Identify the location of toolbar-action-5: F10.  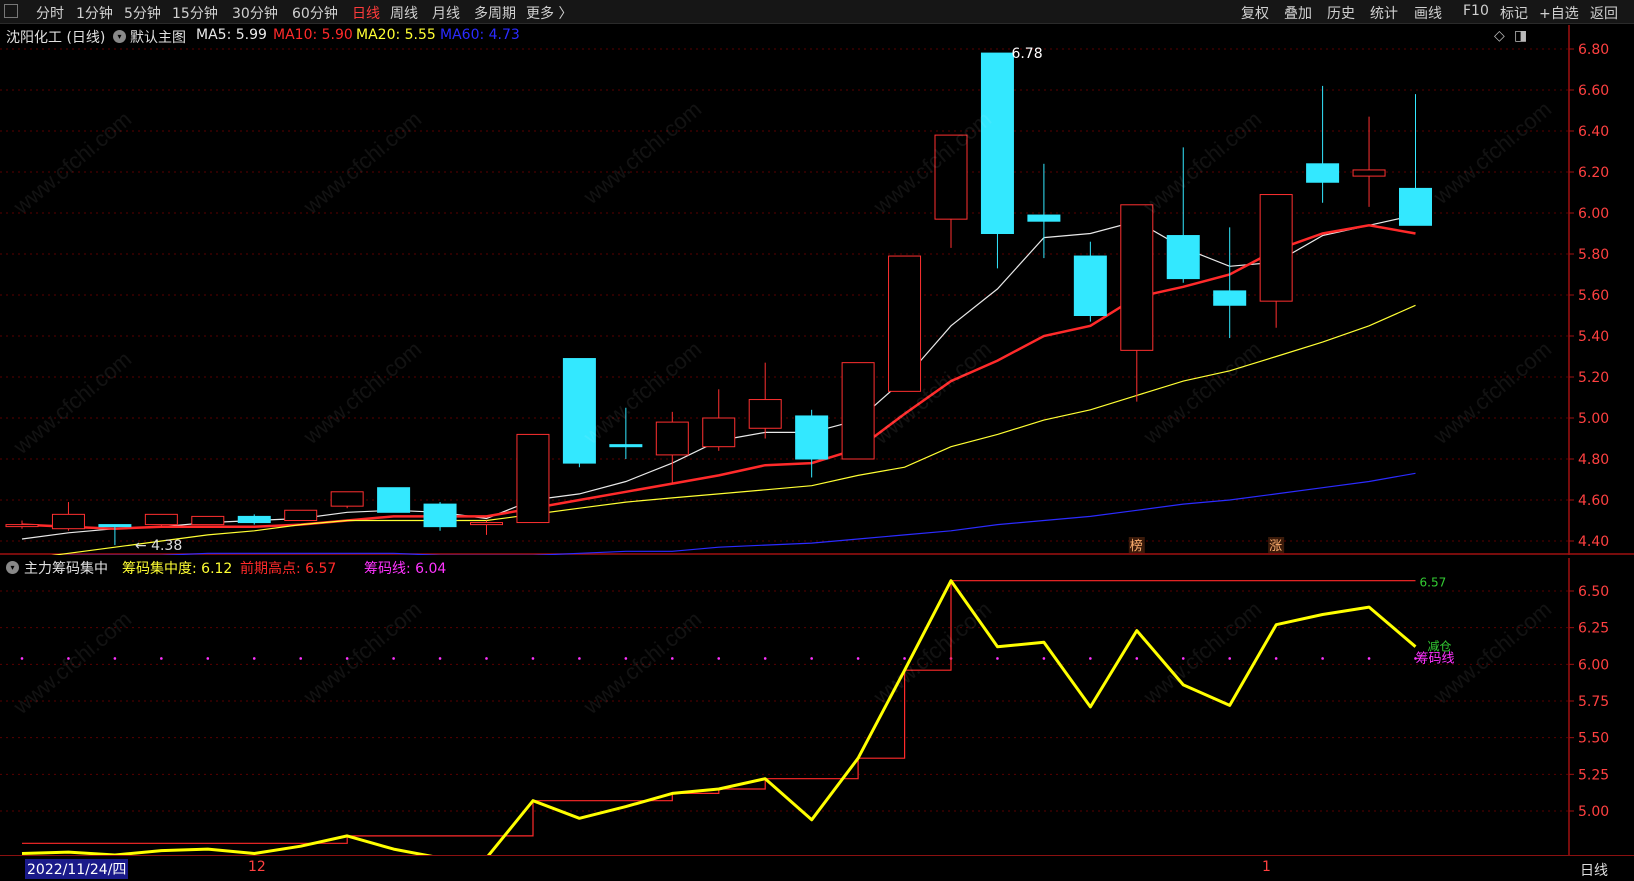
(1476, 11).